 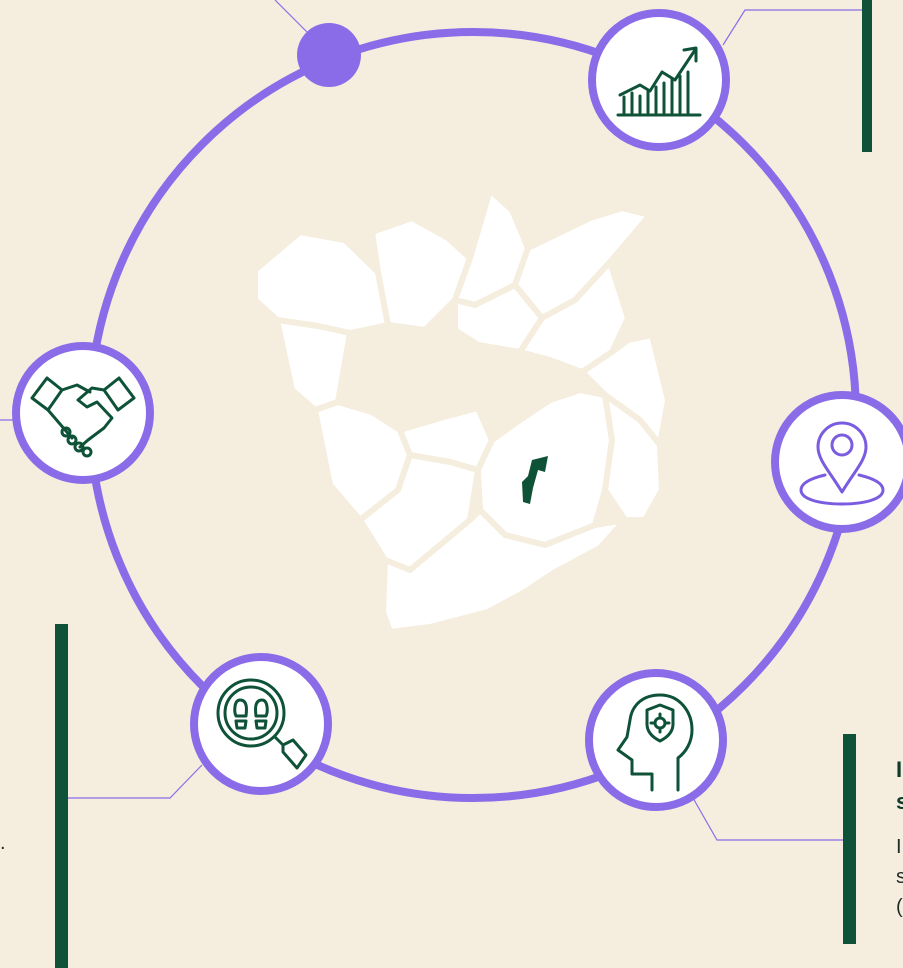 I want to click on bottom-left-text-fragment: ., so click(x=3, y=843).